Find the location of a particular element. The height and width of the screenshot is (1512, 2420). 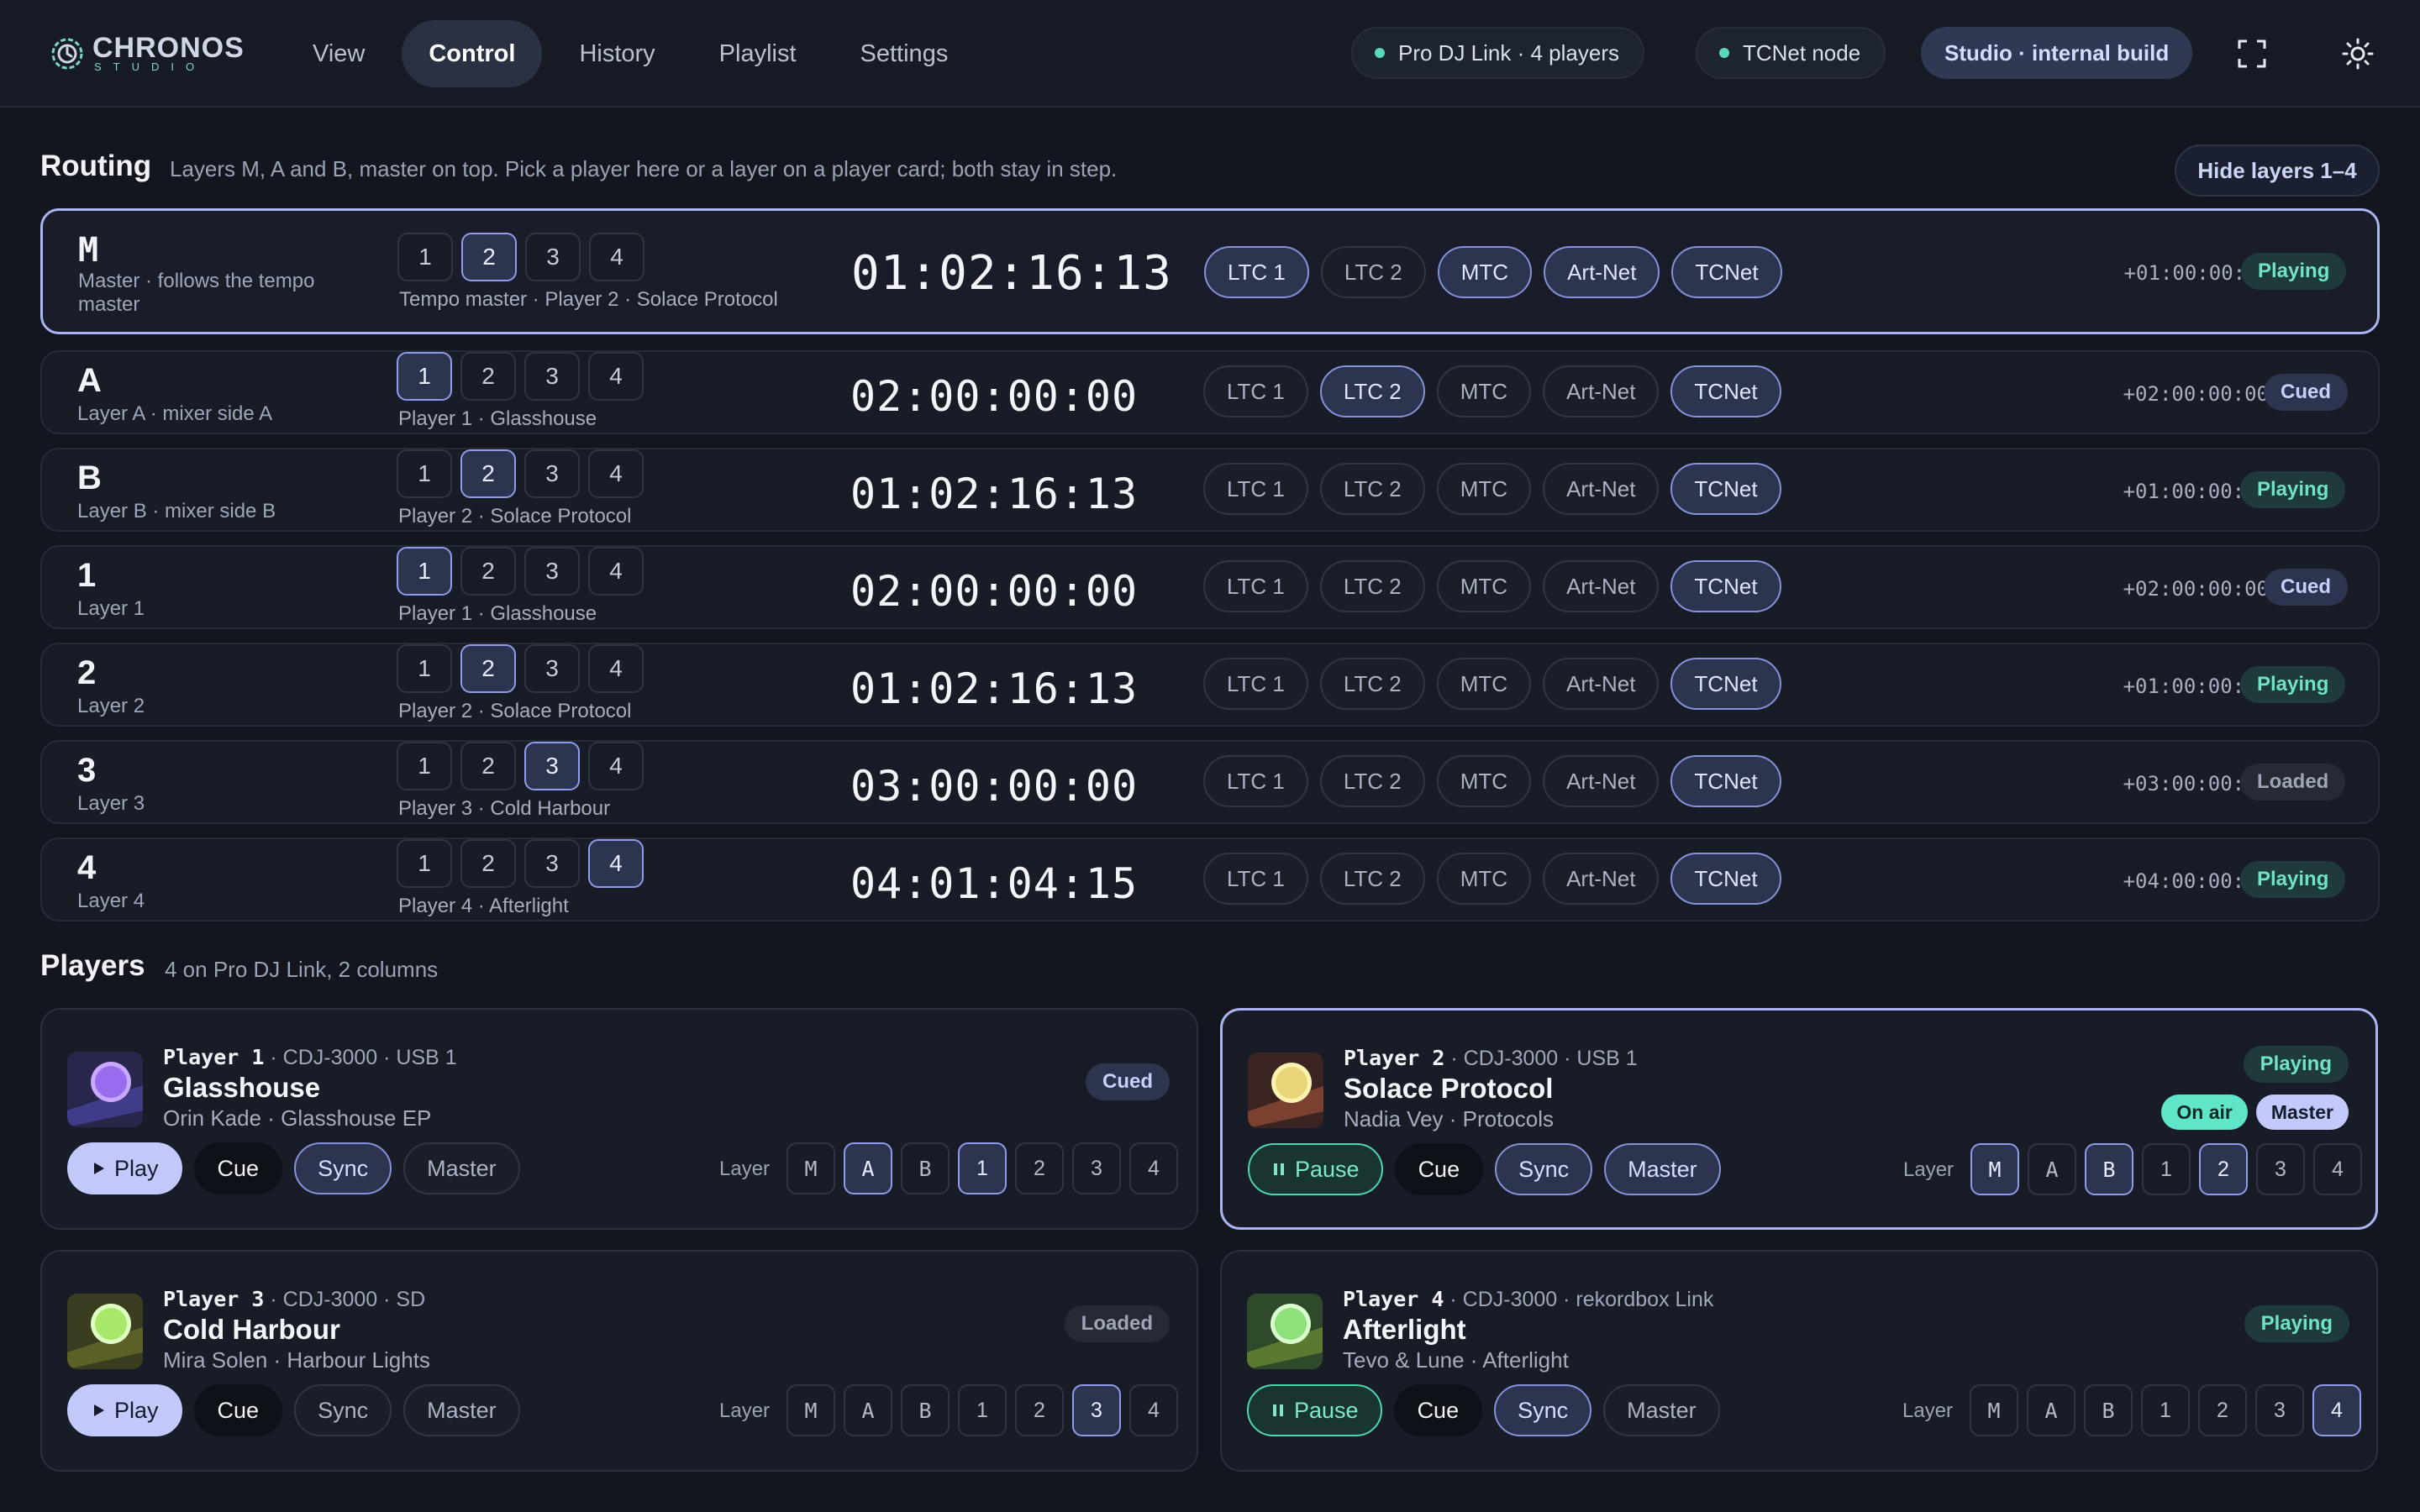

hide-layers-button: Hide layers 1–4 is located at coordinates (2277, 170).